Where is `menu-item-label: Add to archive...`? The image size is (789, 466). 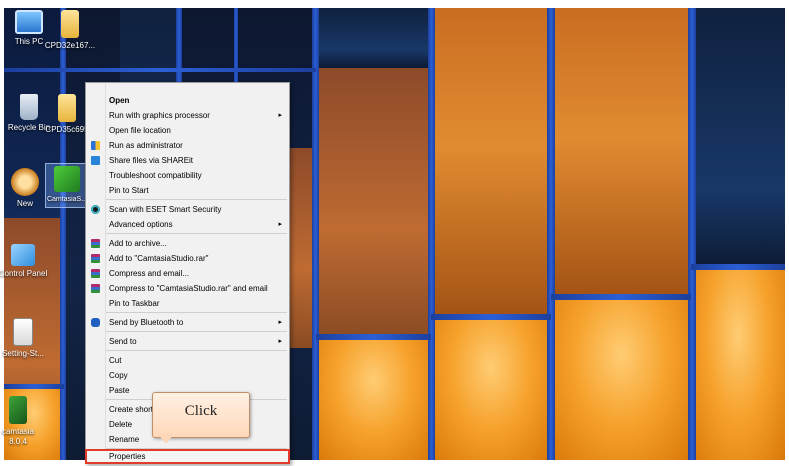
menu-item-label: Add to archive... is located at coordinates (138, 243).